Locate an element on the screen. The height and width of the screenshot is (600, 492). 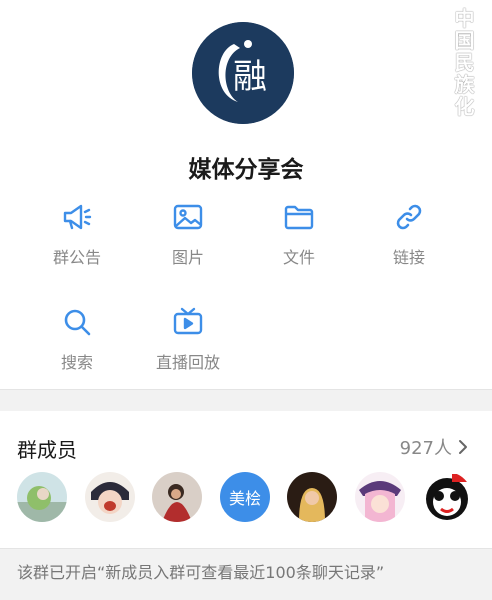
feature-label: 搜索 is located at coordinates (76, 362).